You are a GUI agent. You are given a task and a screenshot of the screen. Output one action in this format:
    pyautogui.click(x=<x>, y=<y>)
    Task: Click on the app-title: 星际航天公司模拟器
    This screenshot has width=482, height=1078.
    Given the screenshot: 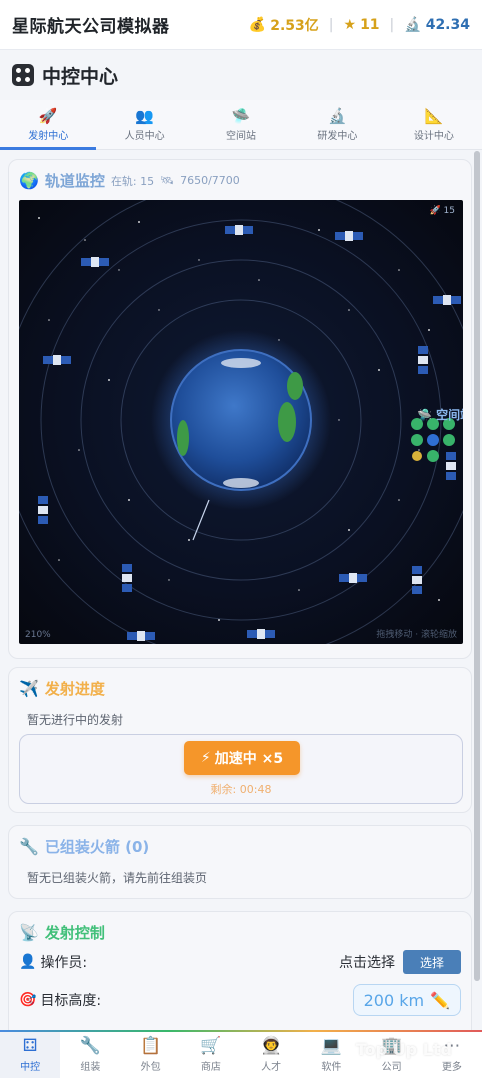 What is the action you would take?
    pyautogui.click(x=91, y=27)
    